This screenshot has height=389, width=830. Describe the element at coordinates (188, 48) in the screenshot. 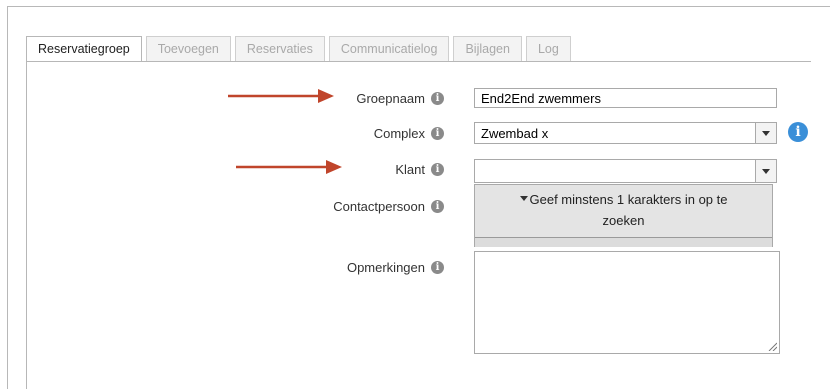

I see `tab-toevoegen: Toevoegen` at that location.